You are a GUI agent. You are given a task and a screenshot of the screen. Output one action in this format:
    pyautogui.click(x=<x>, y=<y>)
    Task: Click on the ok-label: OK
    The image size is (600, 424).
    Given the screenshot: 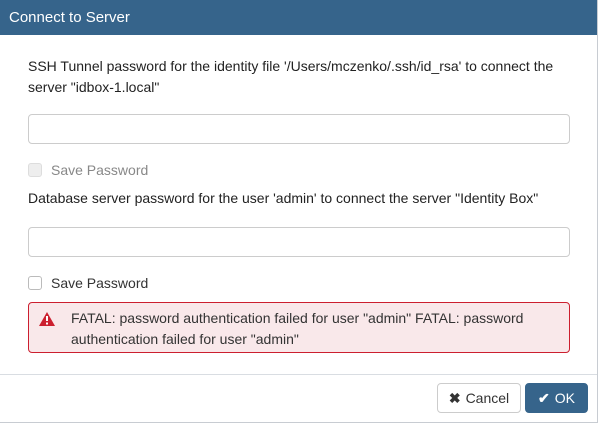 What is the action you would take?
    pyautogui.click(x=564, y=398)
    